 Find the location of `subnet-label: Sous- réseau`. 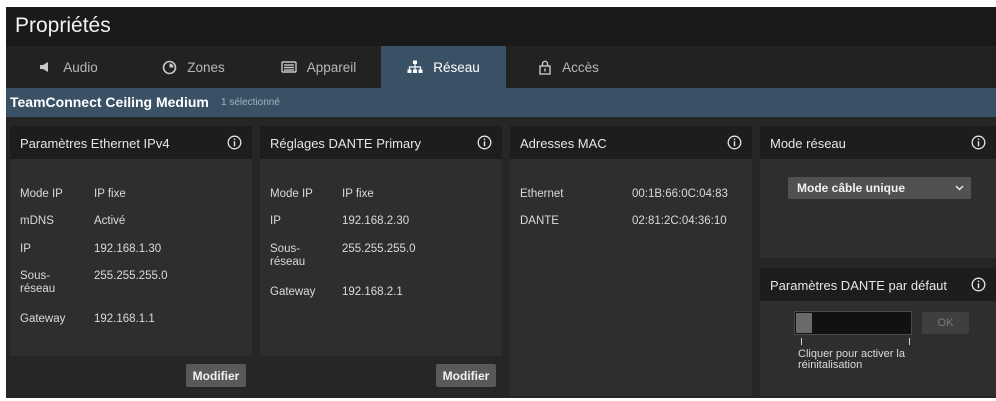

subnet-label: Sous- réseau is located at coordinates (38, 282).